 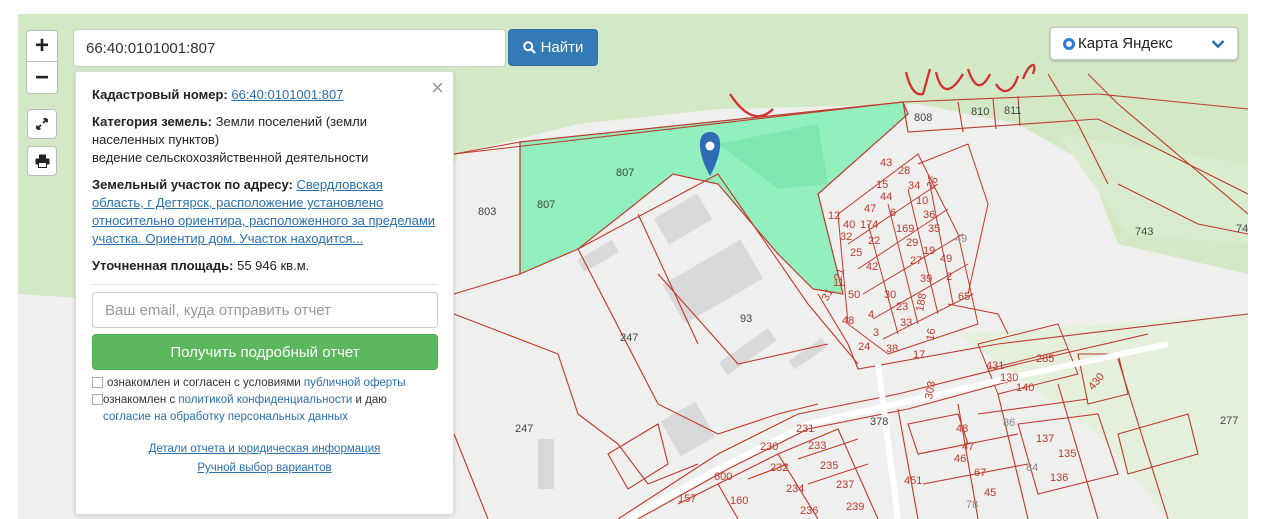 What do you see at coordinates (876, 333) in the screenshot?
I see `svg-text: 3` at bounding box center [876, 333].